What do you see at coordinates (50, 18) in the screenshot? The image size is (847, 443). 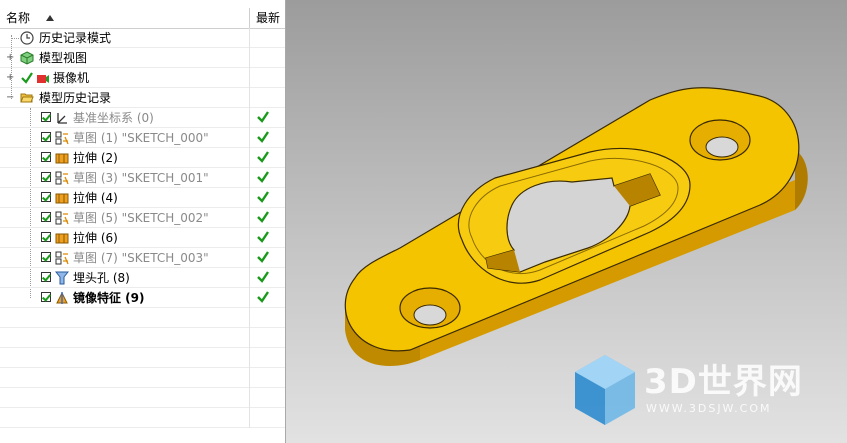 I see `sort-ascending-icon` at bounding box center [50, 18].